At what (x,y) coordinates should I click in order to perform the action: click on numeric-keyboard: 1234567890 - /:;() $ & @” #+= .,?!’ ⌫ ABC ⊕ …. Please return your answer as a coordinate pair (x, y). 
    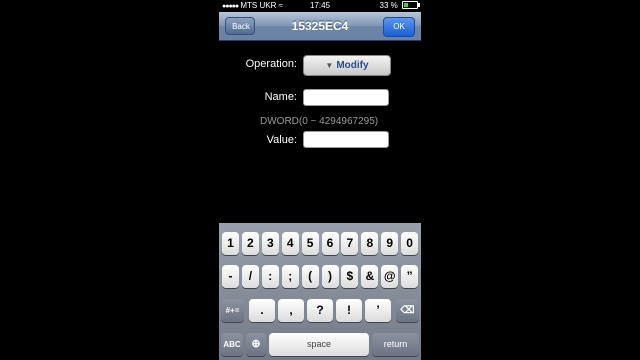
    Looking at the image, I should click on (320, 291).